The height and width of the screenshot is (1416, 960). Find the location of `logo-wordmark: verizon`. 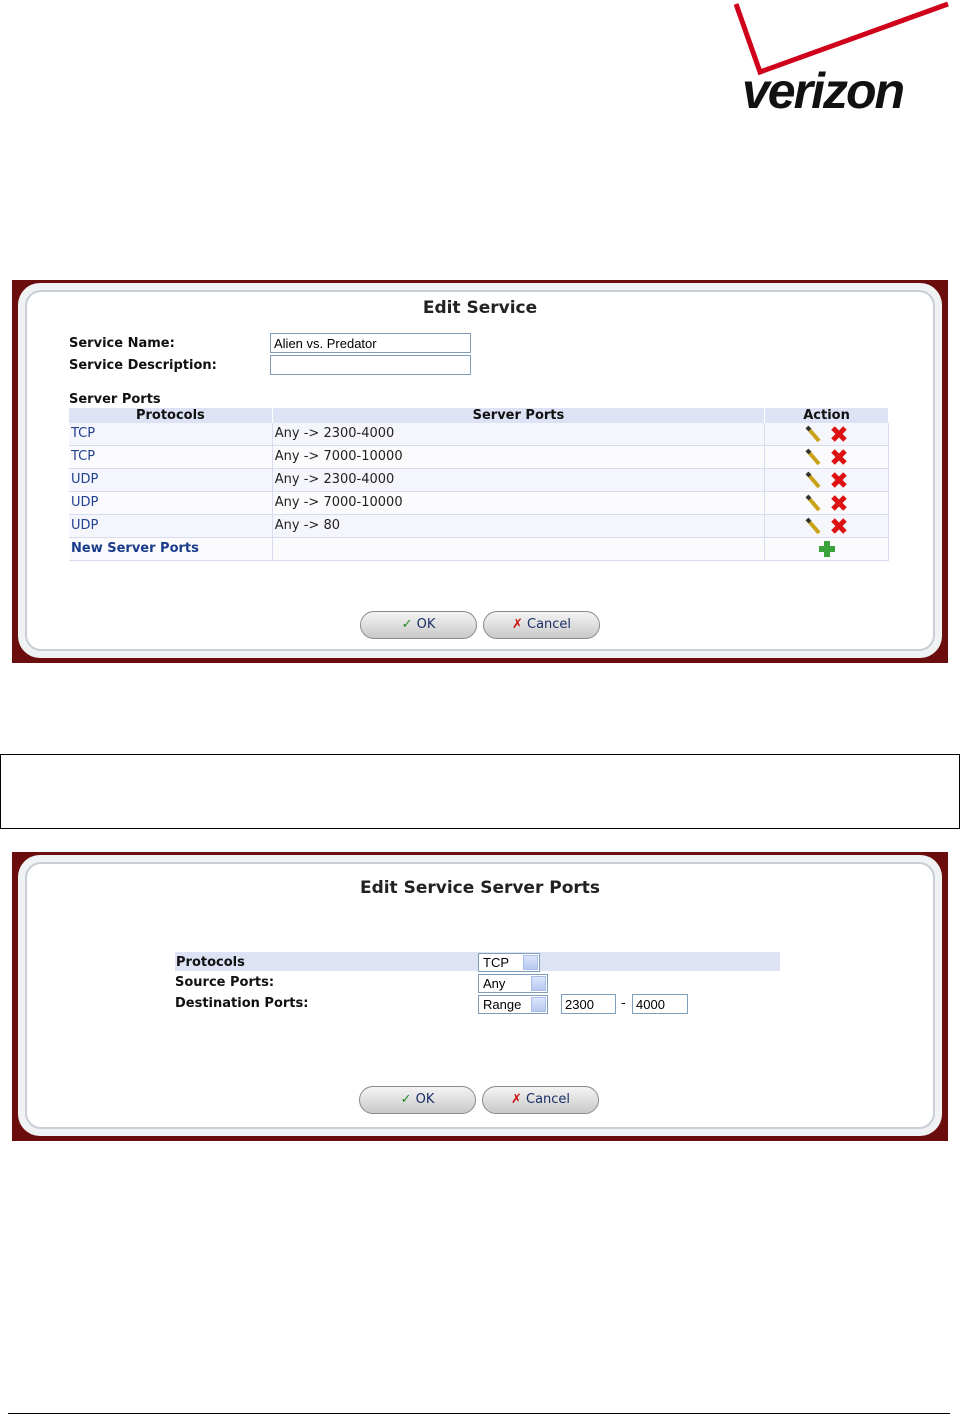

logo-wordmark: verizon is located at coordinates (823, 91).